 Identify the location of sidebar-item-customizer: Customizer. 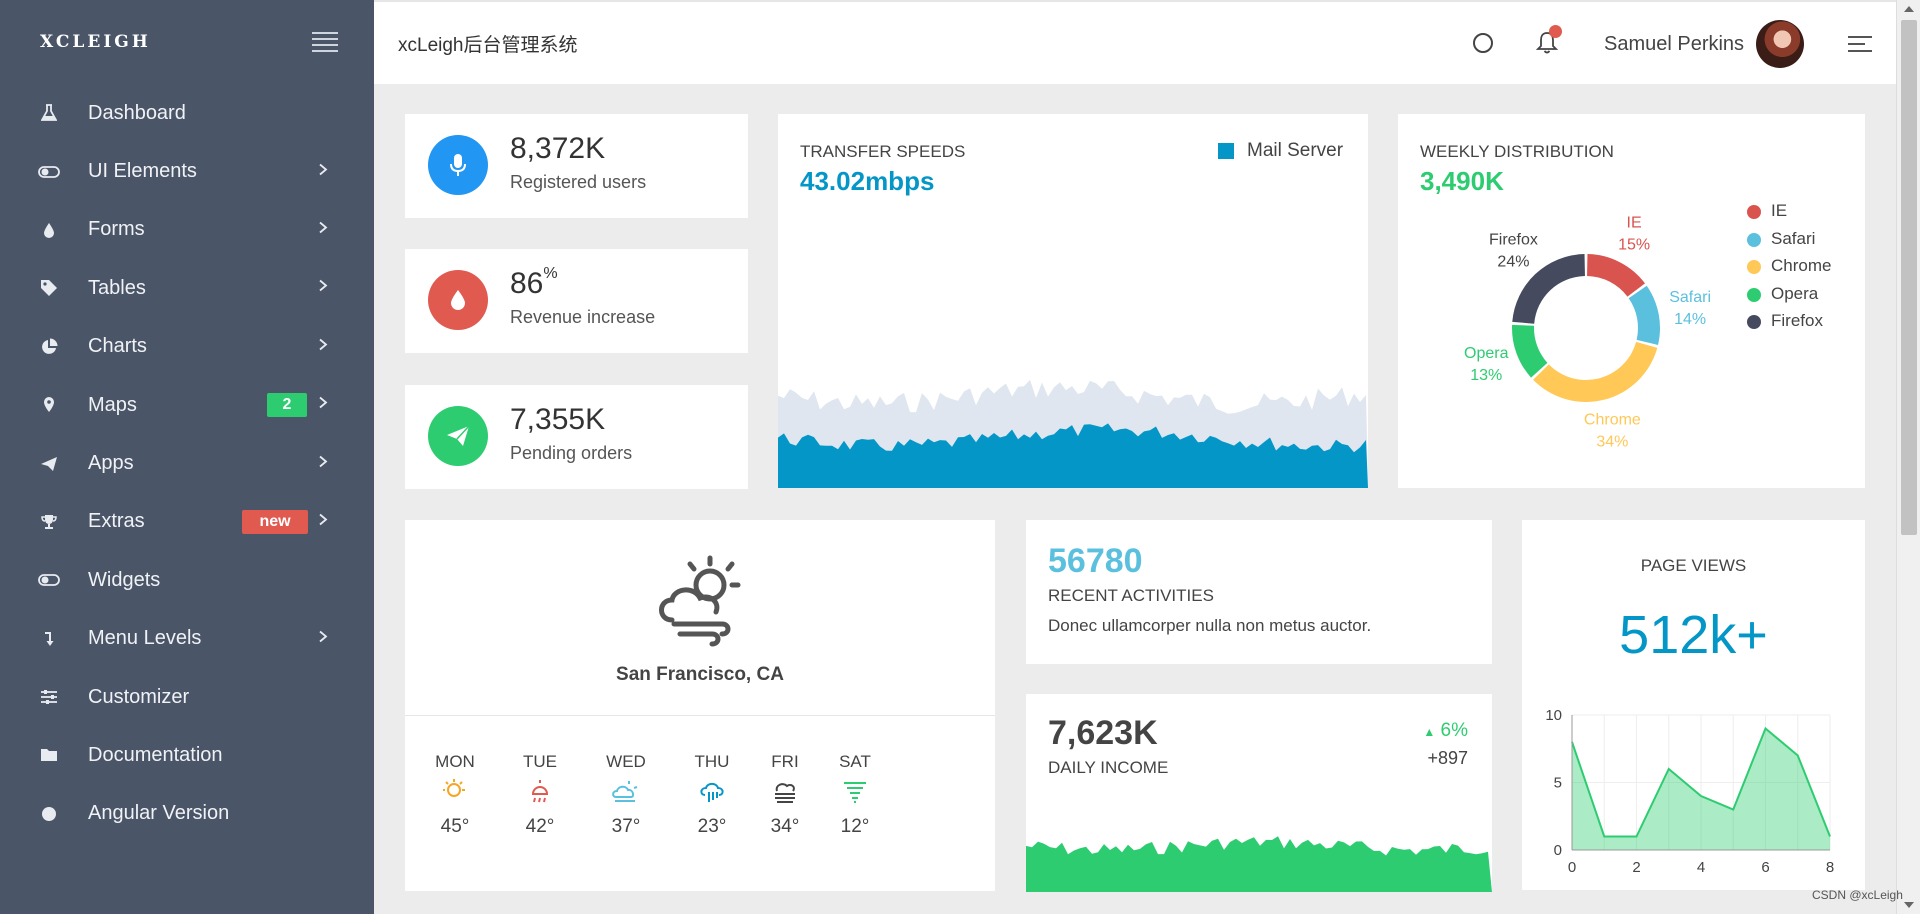
(187, 697).